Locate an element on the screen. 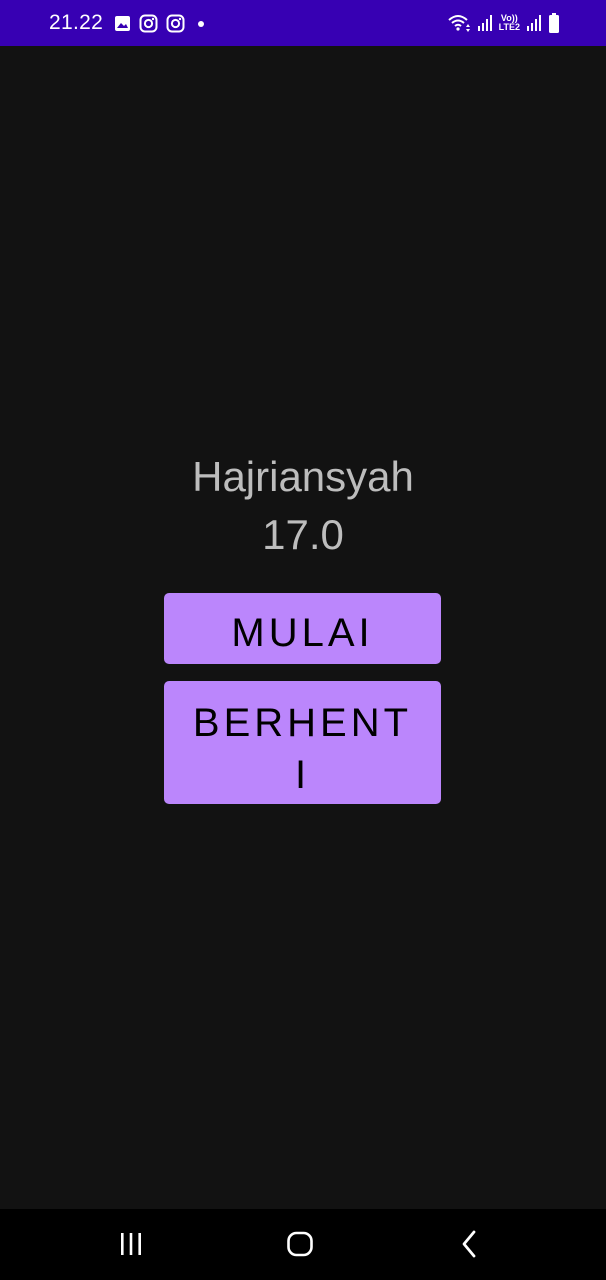 The width and height of the screenshot is (606, 1280). wifi-icon is located at coordinates (459, 23).